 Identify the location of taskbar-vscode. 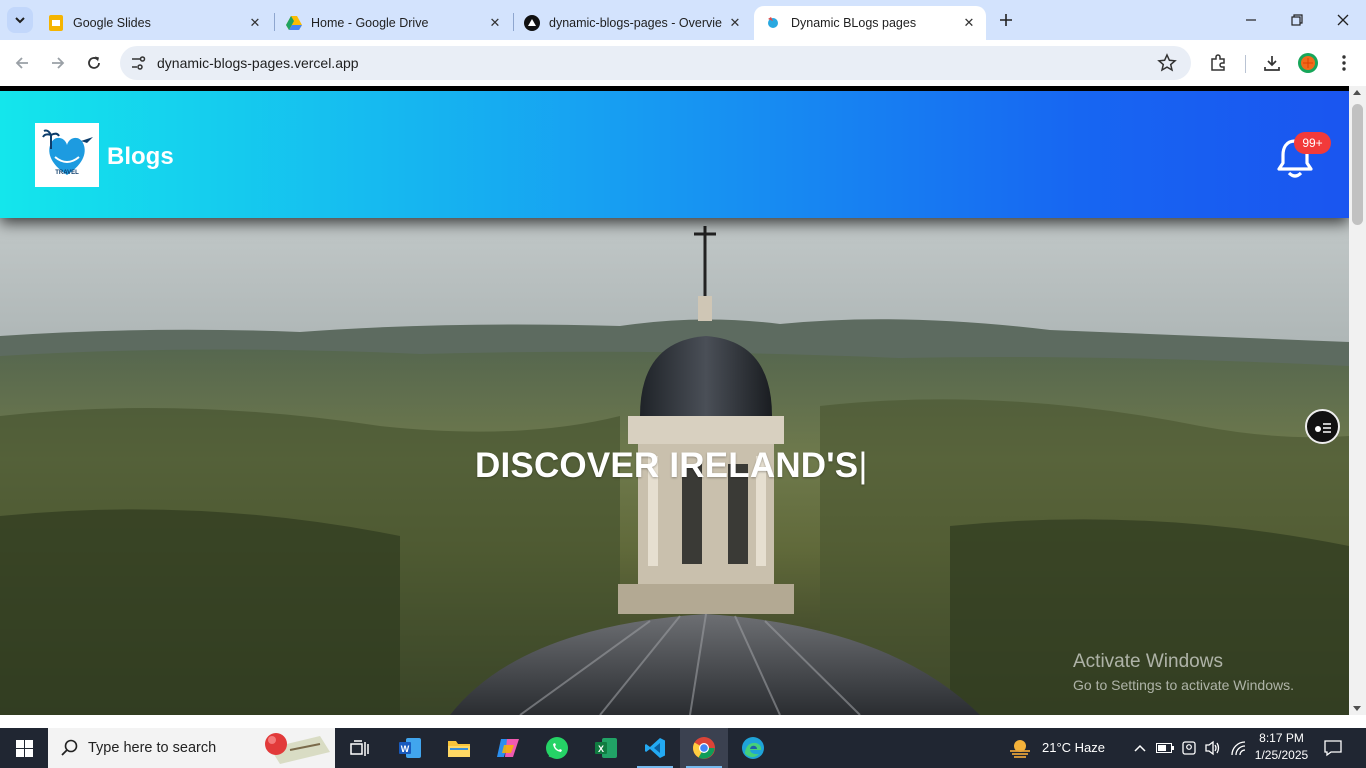
(655, 748).